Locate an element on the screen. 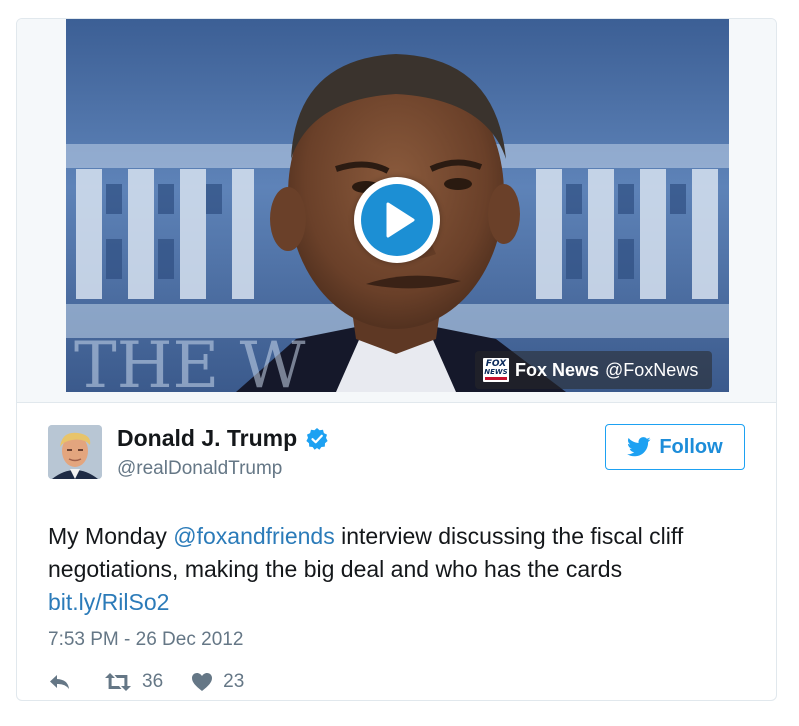 This screenshot has height=726, width=799. verified-badge-icon is located at coordinates (317, 438).